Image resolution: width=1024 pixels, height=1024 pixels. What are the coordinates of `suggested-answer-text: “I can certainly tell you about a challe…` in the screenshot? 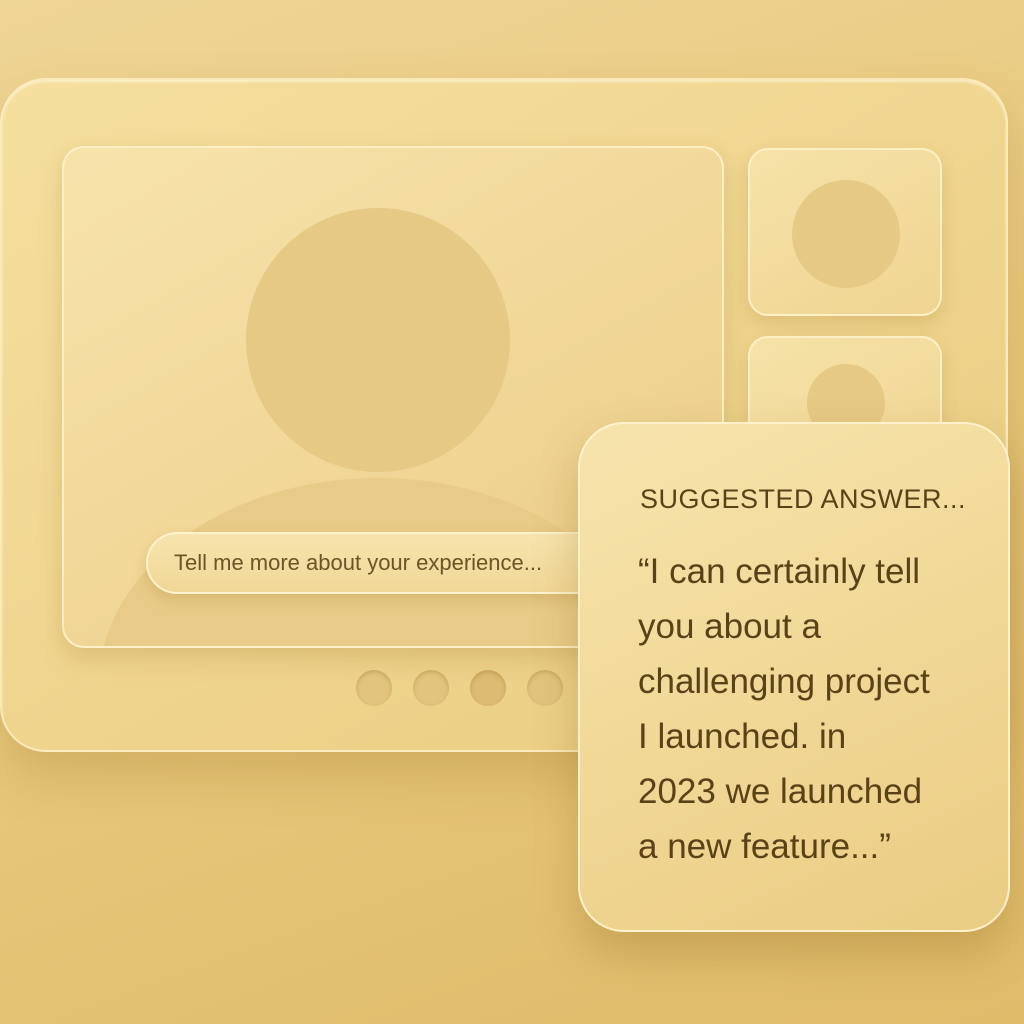 It's located at (818, 709).